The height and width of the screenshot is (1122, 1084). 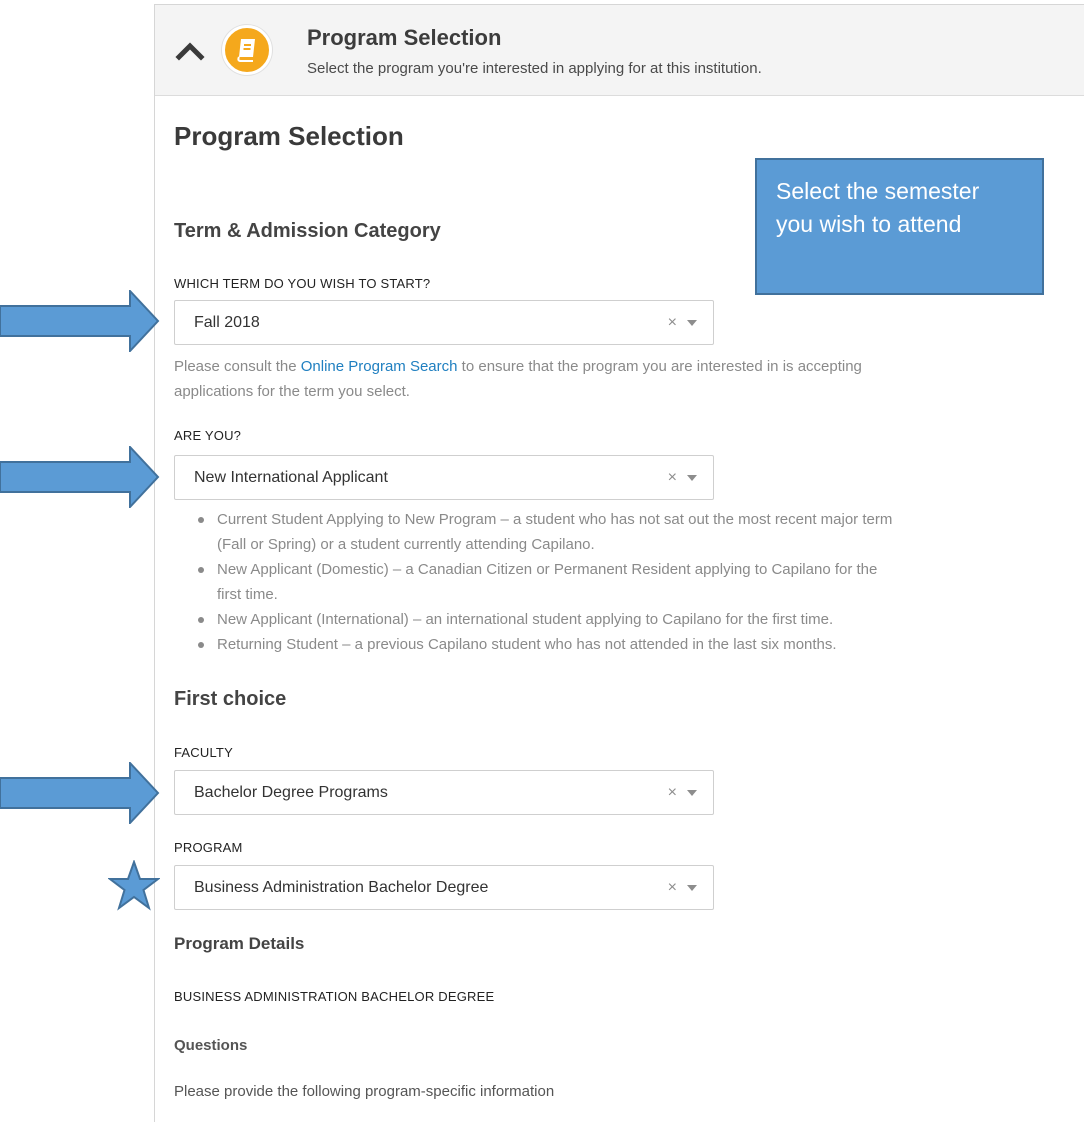 What do you see at coordinates (211, 1045) in the screenshot?
I see `questions-heading: Questions` at bounding box center [211, 1045].